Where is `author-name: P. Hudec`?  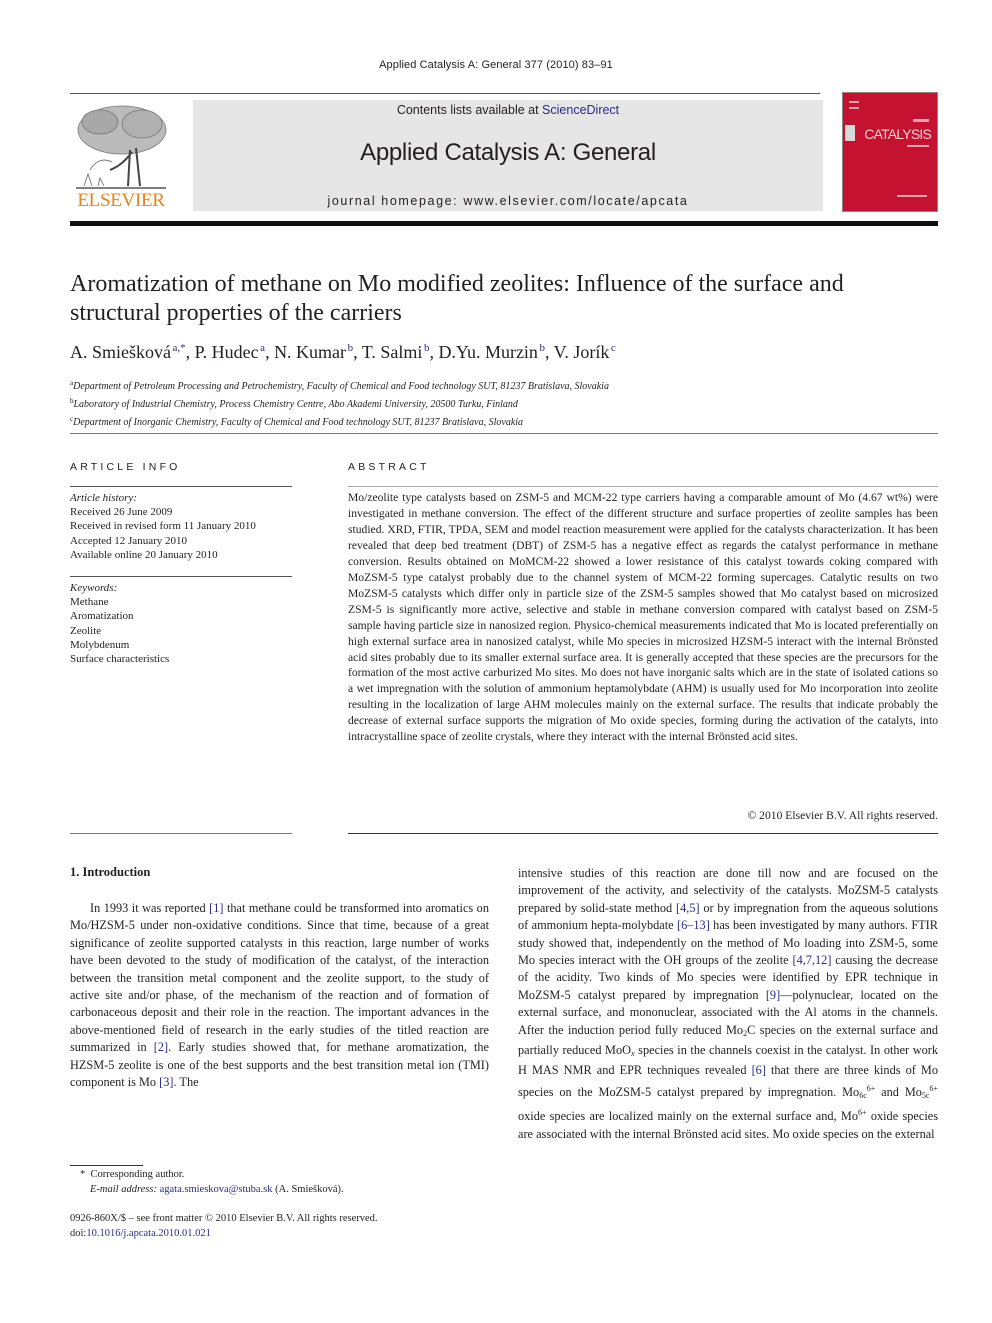 author-name: P. Hudec is located at coordinates (226, 352).